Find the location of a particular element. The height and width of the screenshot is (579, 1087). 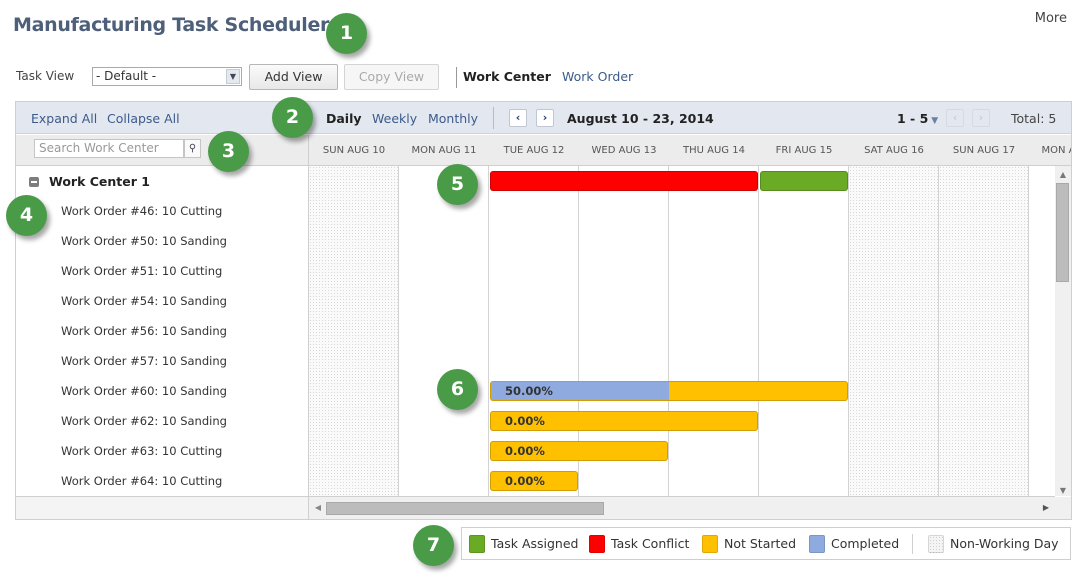

legend-item-conflict: Task Conflict is located at coordinates (639, 544).